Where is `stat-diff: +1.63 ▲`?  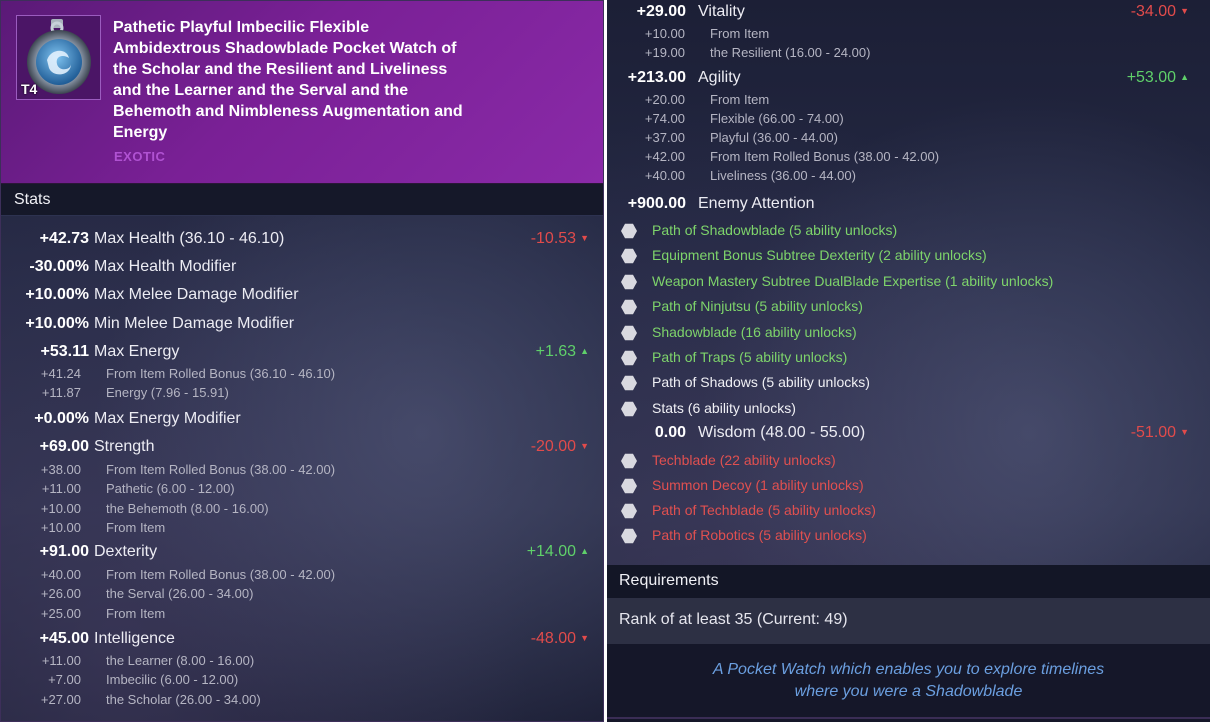 stat-diff: +1.63 ▲ is located at coordinates (562, 351).